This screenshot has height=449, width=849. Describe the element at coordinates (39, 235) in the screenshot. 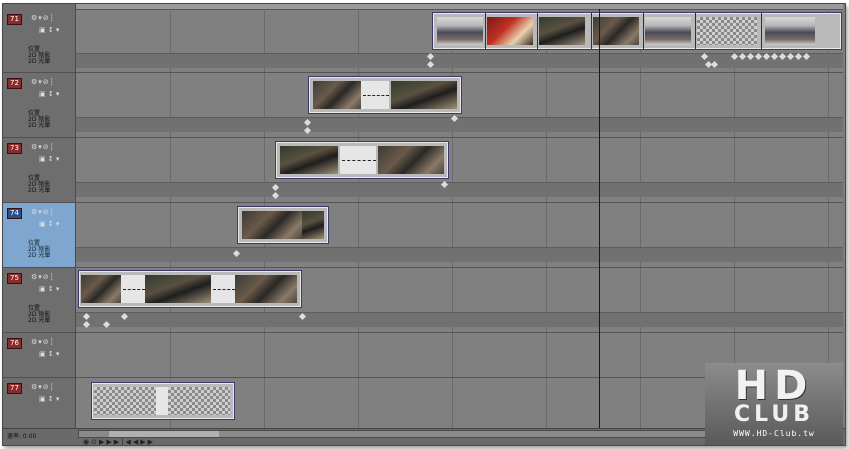

I see `track-header-74: − 74 ⚙▾⊘┆ ▣ ↕ ▾ 位置 2D 陰影 2D 光暈` at that location.